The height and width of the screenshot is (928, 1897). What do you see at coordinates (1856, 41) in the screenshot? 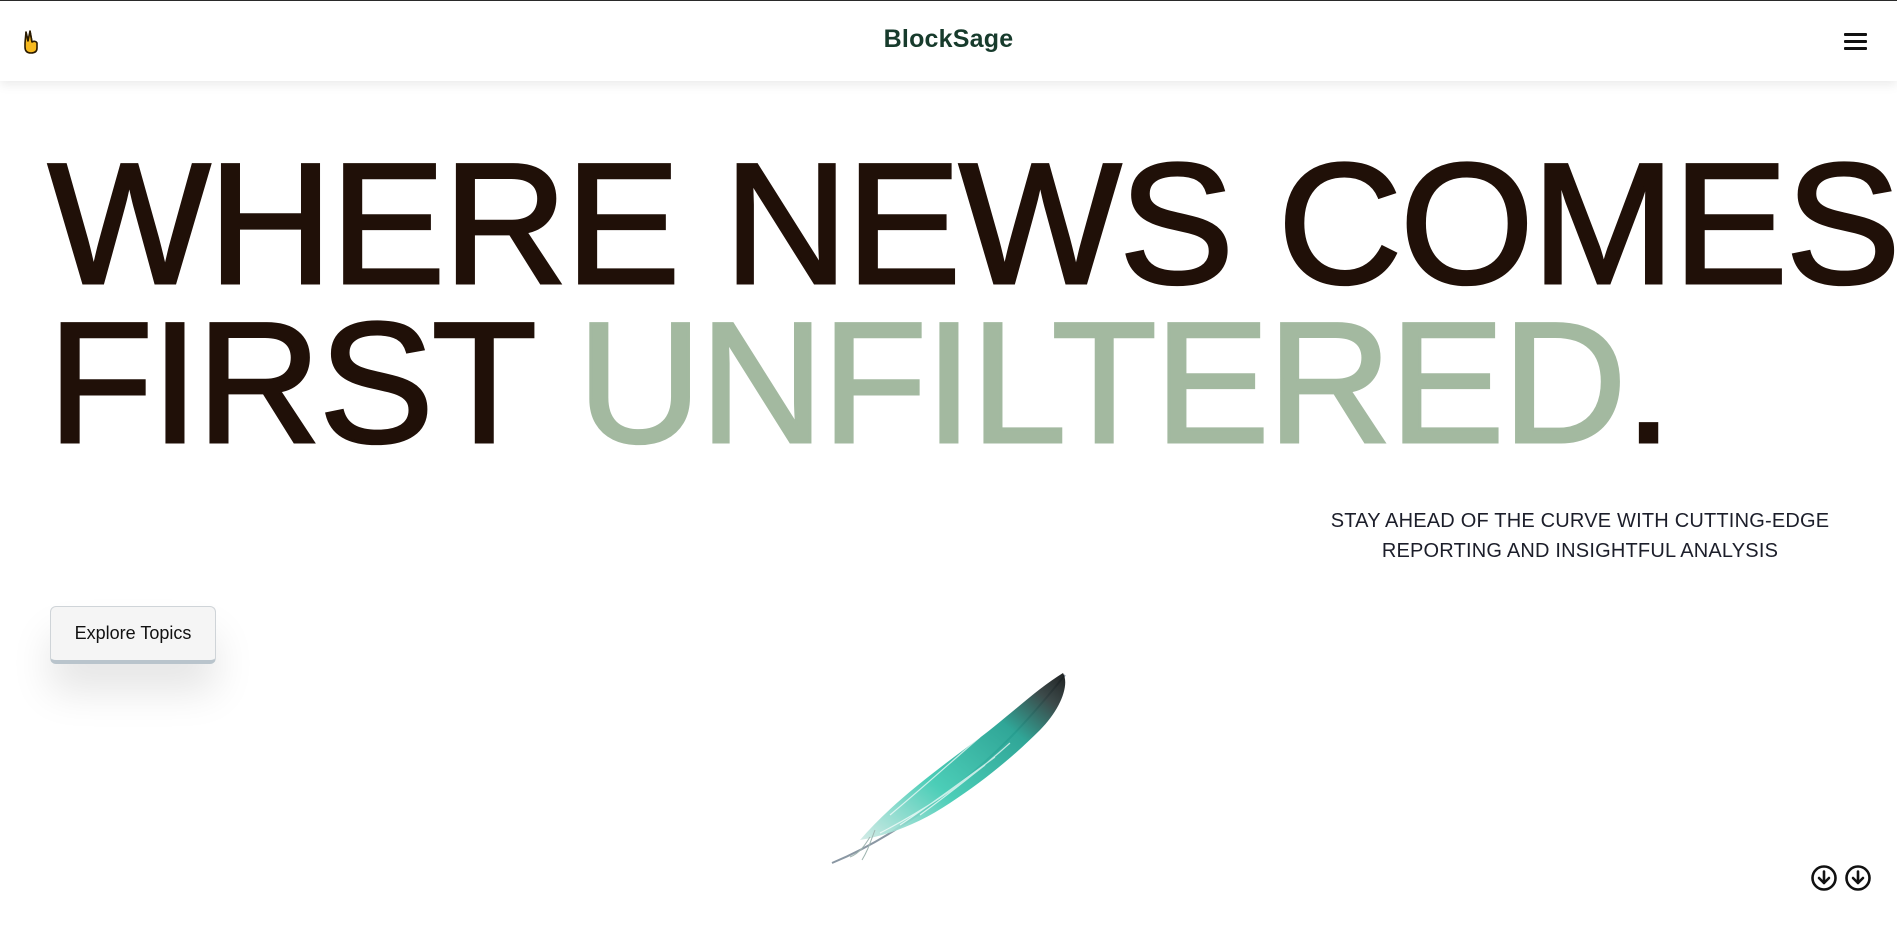
I see `hamburger-menu-icon` at bounding box center [1856, 41].